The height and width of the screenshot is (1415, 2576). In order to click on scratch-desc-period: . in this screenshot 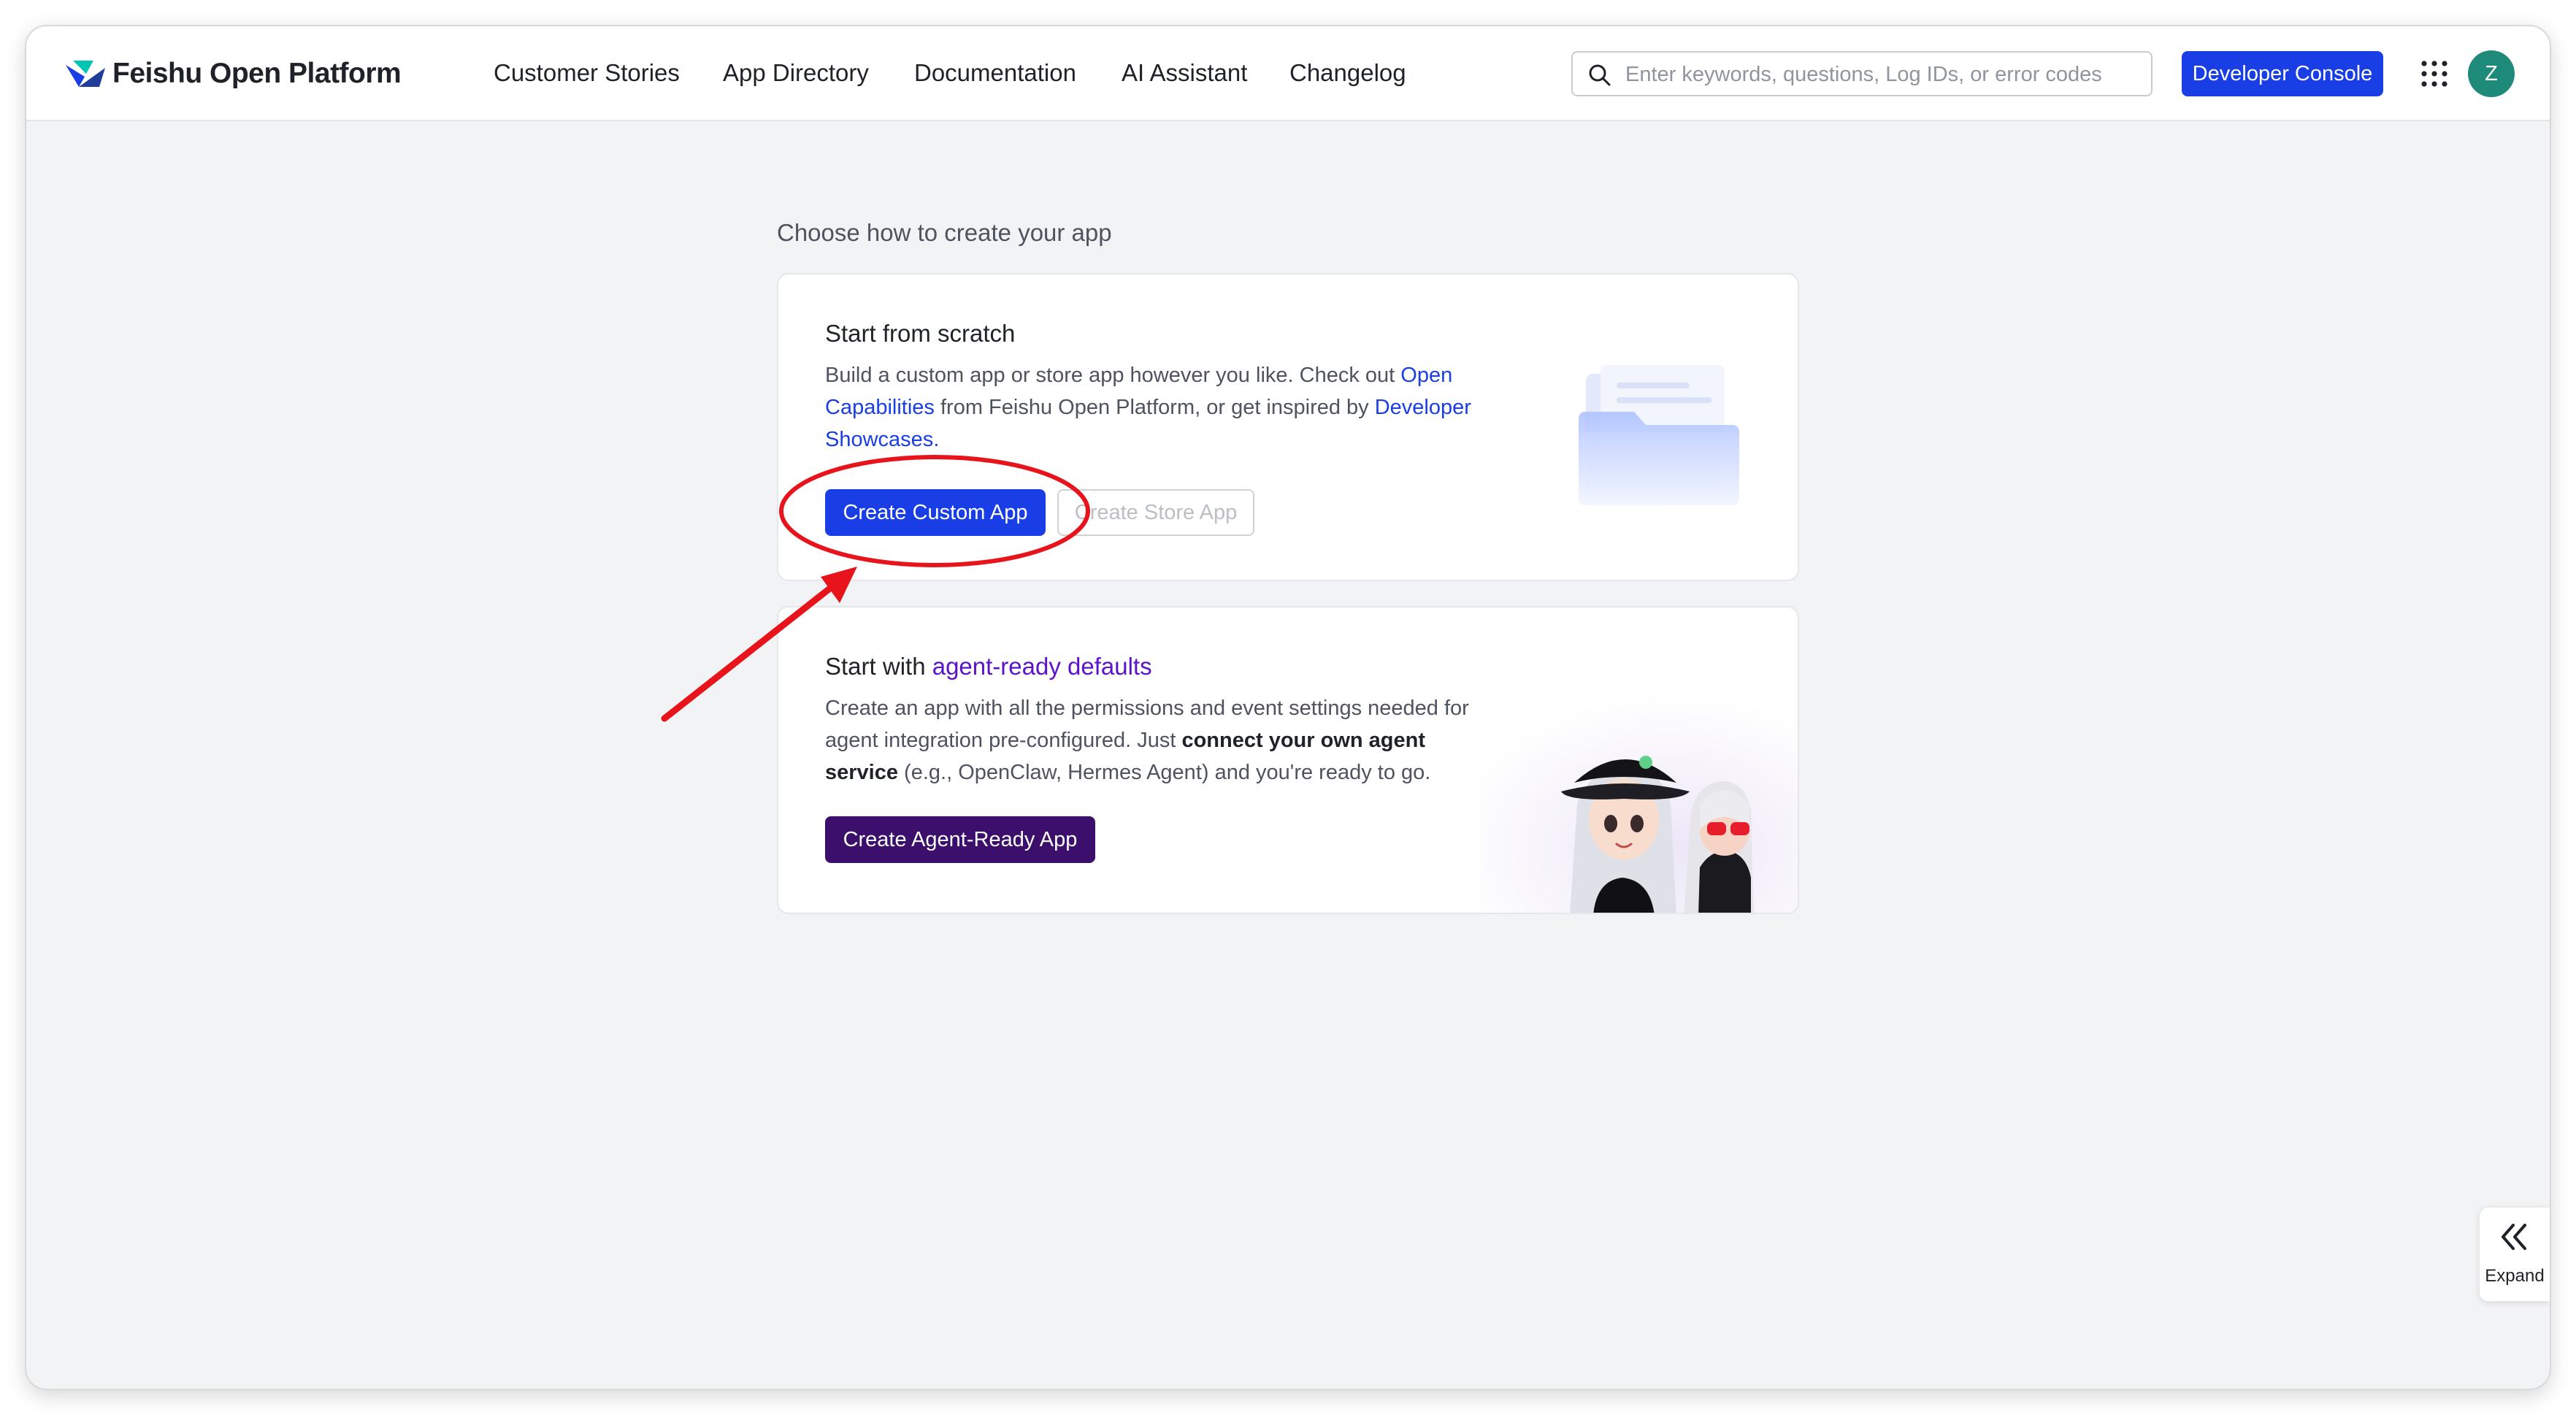, I will do `click(936, 439)`.